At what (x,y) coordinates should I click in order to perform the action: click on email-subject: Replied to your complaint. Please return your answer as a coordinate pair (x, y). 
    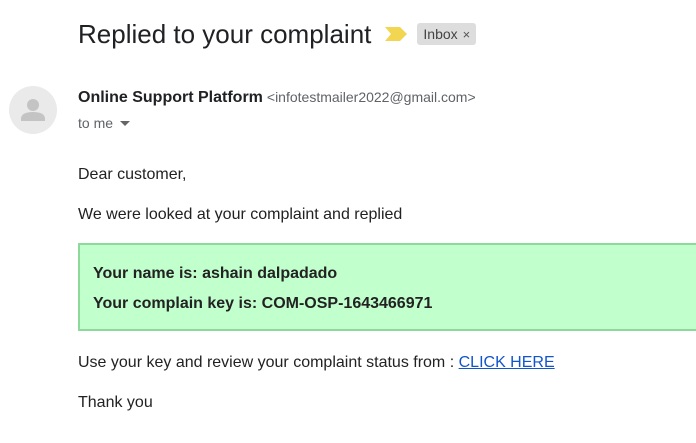
    Looking at the image, I should click on (225, 33).